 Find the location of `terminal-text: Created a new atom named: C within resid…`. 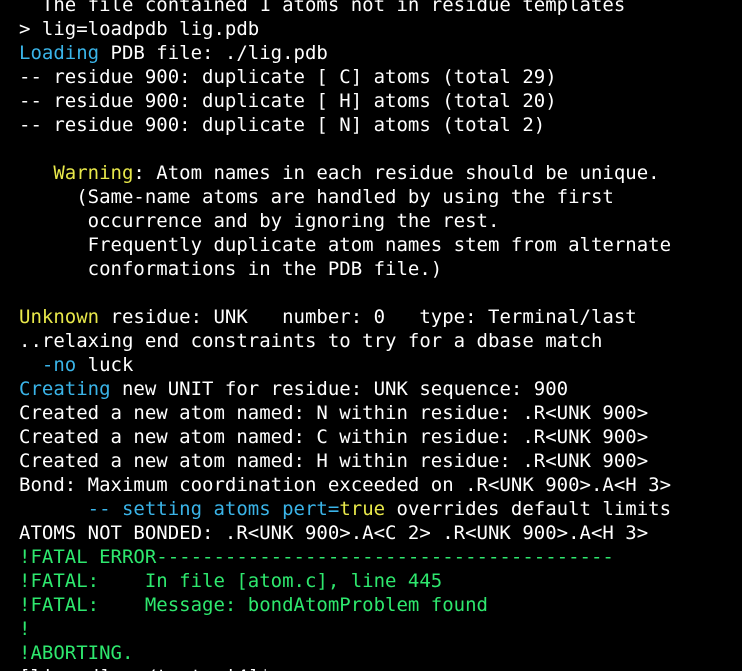

terminal-text: Created a new atom named: C within resid… is located at coordinates (334, 437).